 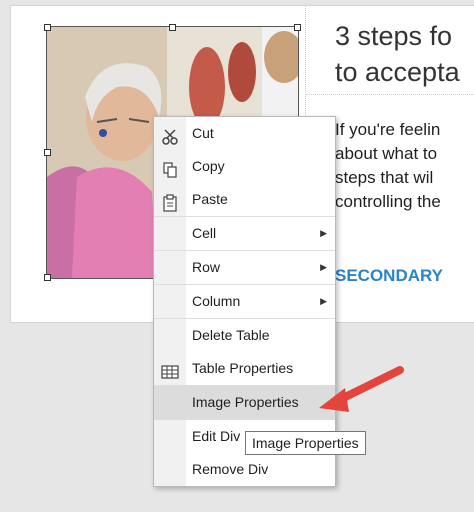 I want to click on menu-label: Table Properties, so click(x=243, y=368).